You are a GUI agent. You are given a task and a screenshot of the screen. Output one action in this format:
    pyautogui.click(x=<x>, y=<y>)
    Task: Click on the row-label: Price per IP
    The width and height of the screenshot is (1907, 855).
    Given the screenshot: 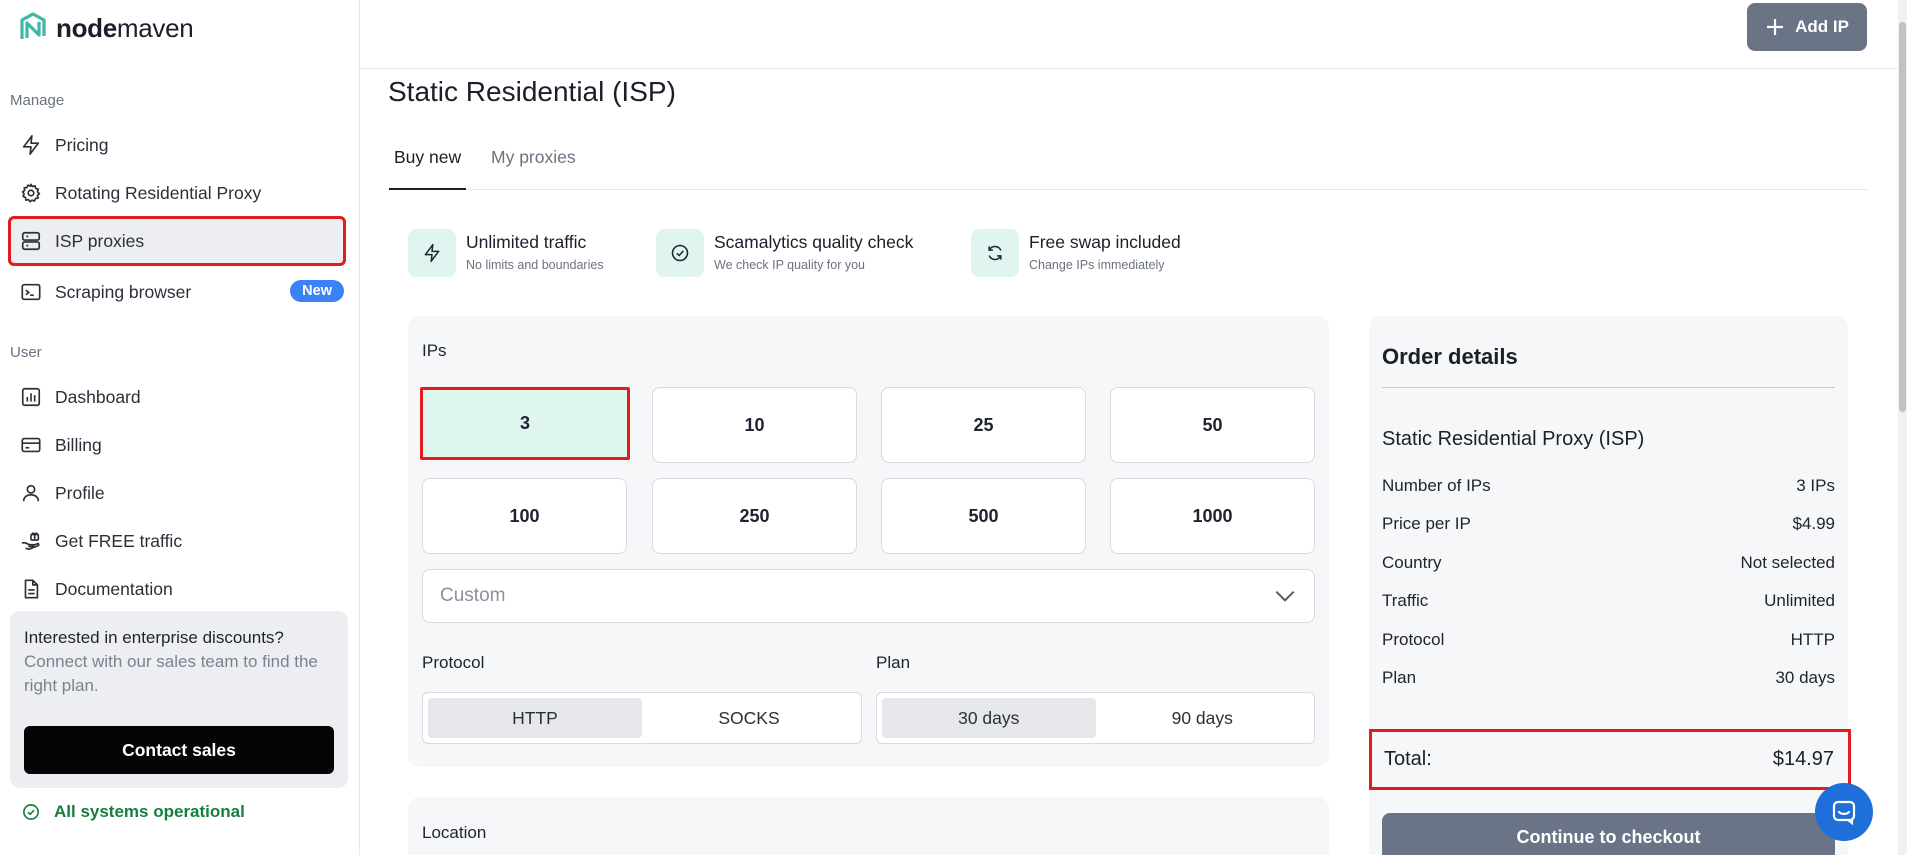 What is the action you would take?
    pyautogui.click(x=1426, y=523)
    